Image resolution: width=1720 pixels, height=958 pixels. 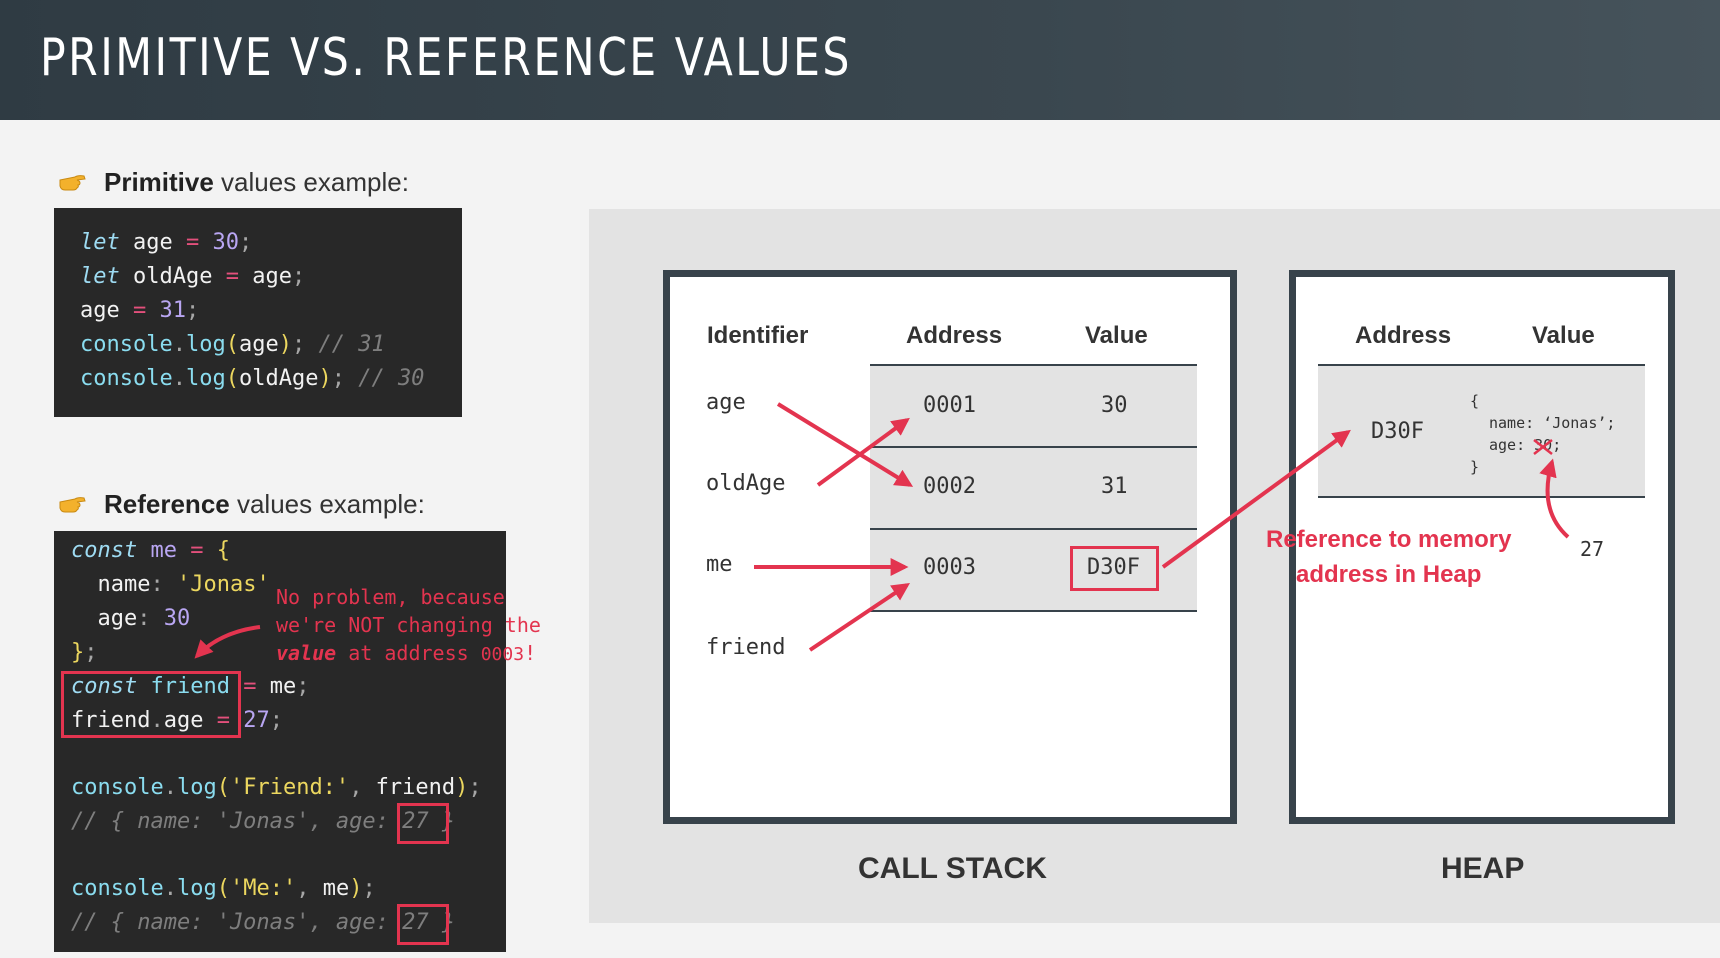 What do you see at coordinates (227, 642) in the screenshot?
I see `arrow-annotation-to-age` at bounding box center [227, 642].